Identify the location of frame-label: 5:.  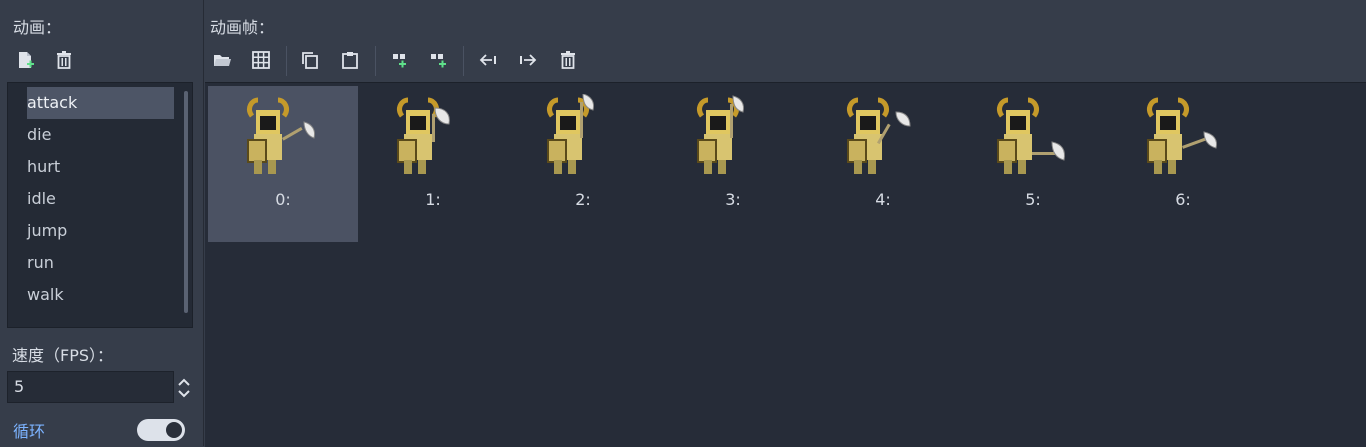
(1033, 199).